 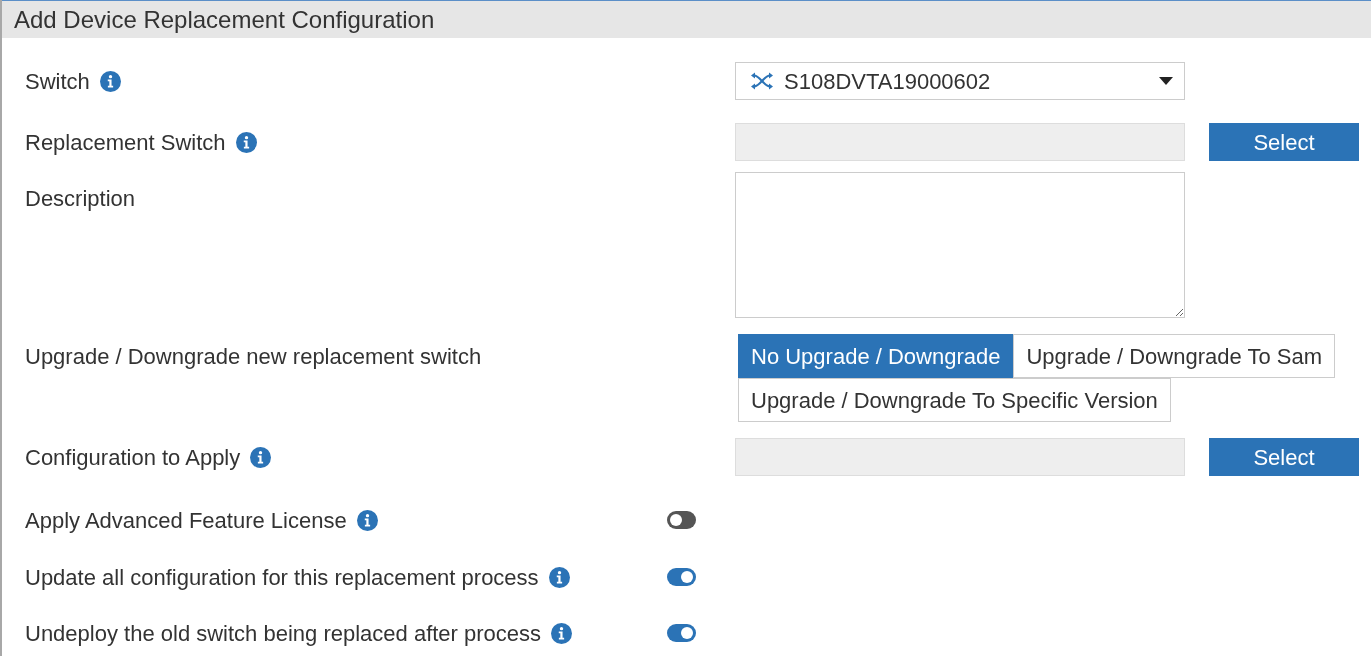 What do you see at coordinates (80, 199) in the screenshot?
I see `field-label: Description` at bounding box center [80, 199].